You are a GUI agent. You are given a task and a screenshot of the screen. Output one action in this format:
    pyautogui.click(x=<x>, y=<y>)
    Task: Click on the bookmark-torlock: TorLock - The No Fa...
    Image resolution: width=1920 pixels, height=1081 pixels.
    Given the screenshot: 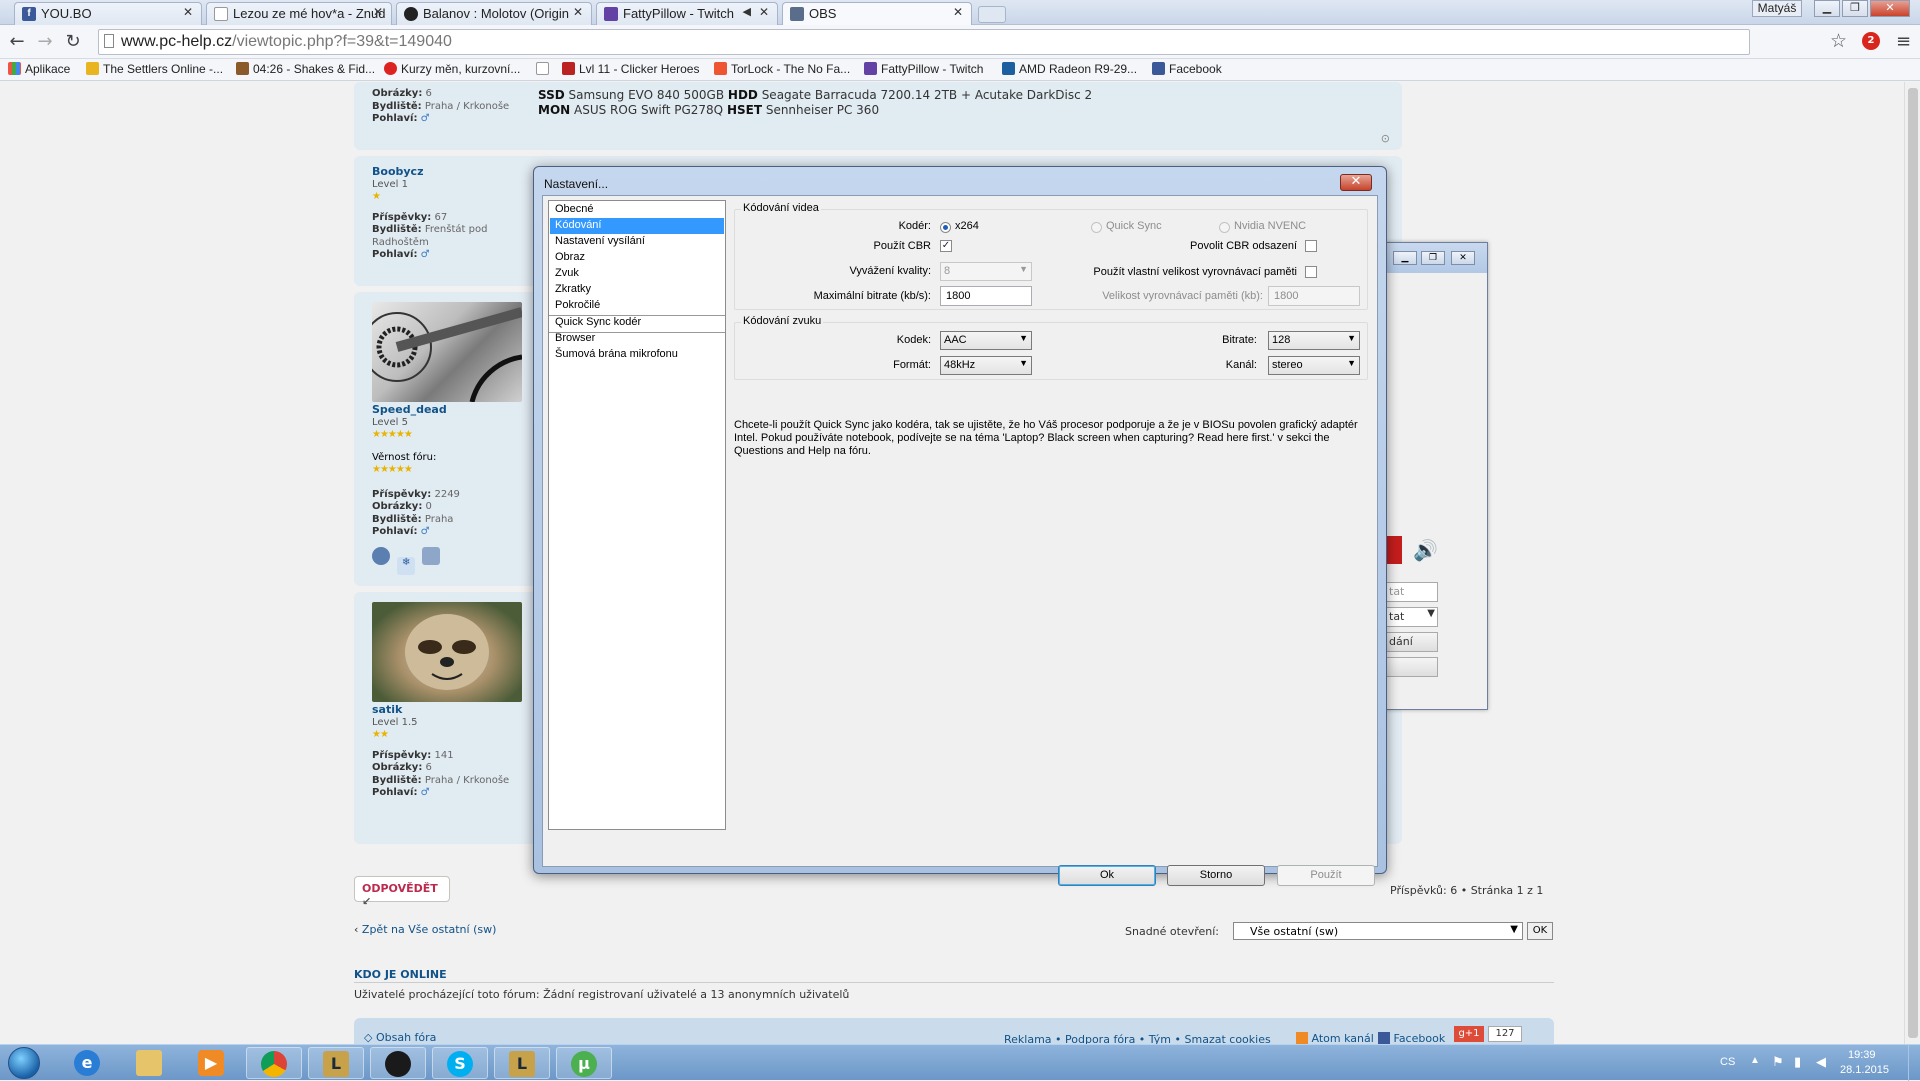 What is the action you would take?
    pyautogui.click(x=782, y=69)
    